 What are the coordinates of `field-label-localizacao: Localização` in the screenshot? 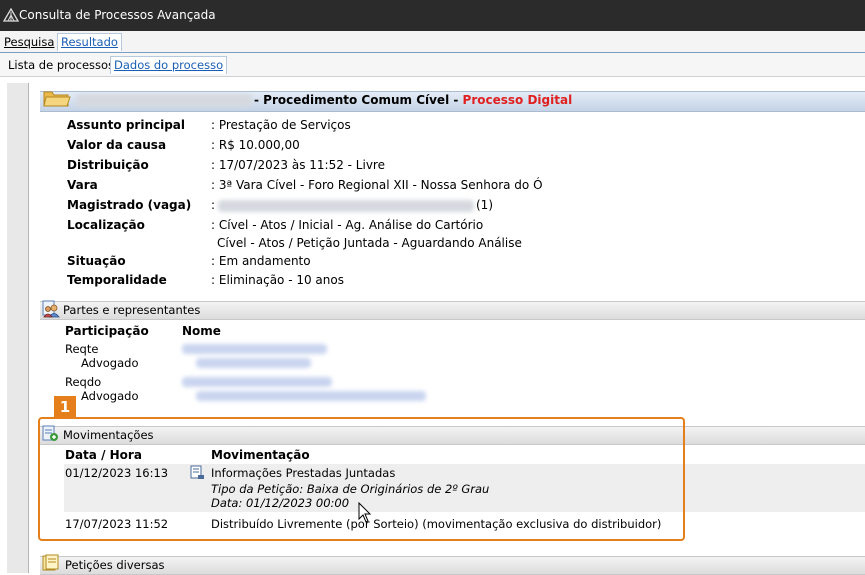 It's located at (106, 225).